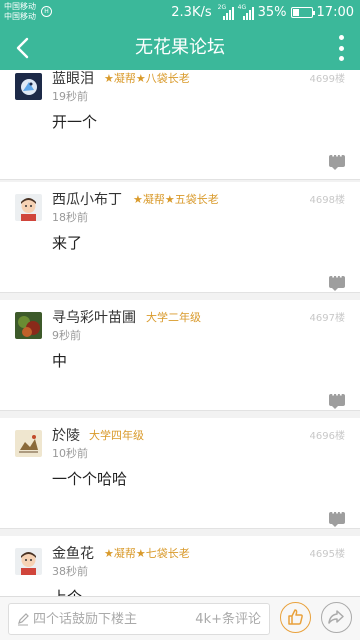 The width and height of the screenshot is (360, 640). Describe the element at coordinates (327, 200) in the screenshot. I see `floor-number: 4698楼` at that location.